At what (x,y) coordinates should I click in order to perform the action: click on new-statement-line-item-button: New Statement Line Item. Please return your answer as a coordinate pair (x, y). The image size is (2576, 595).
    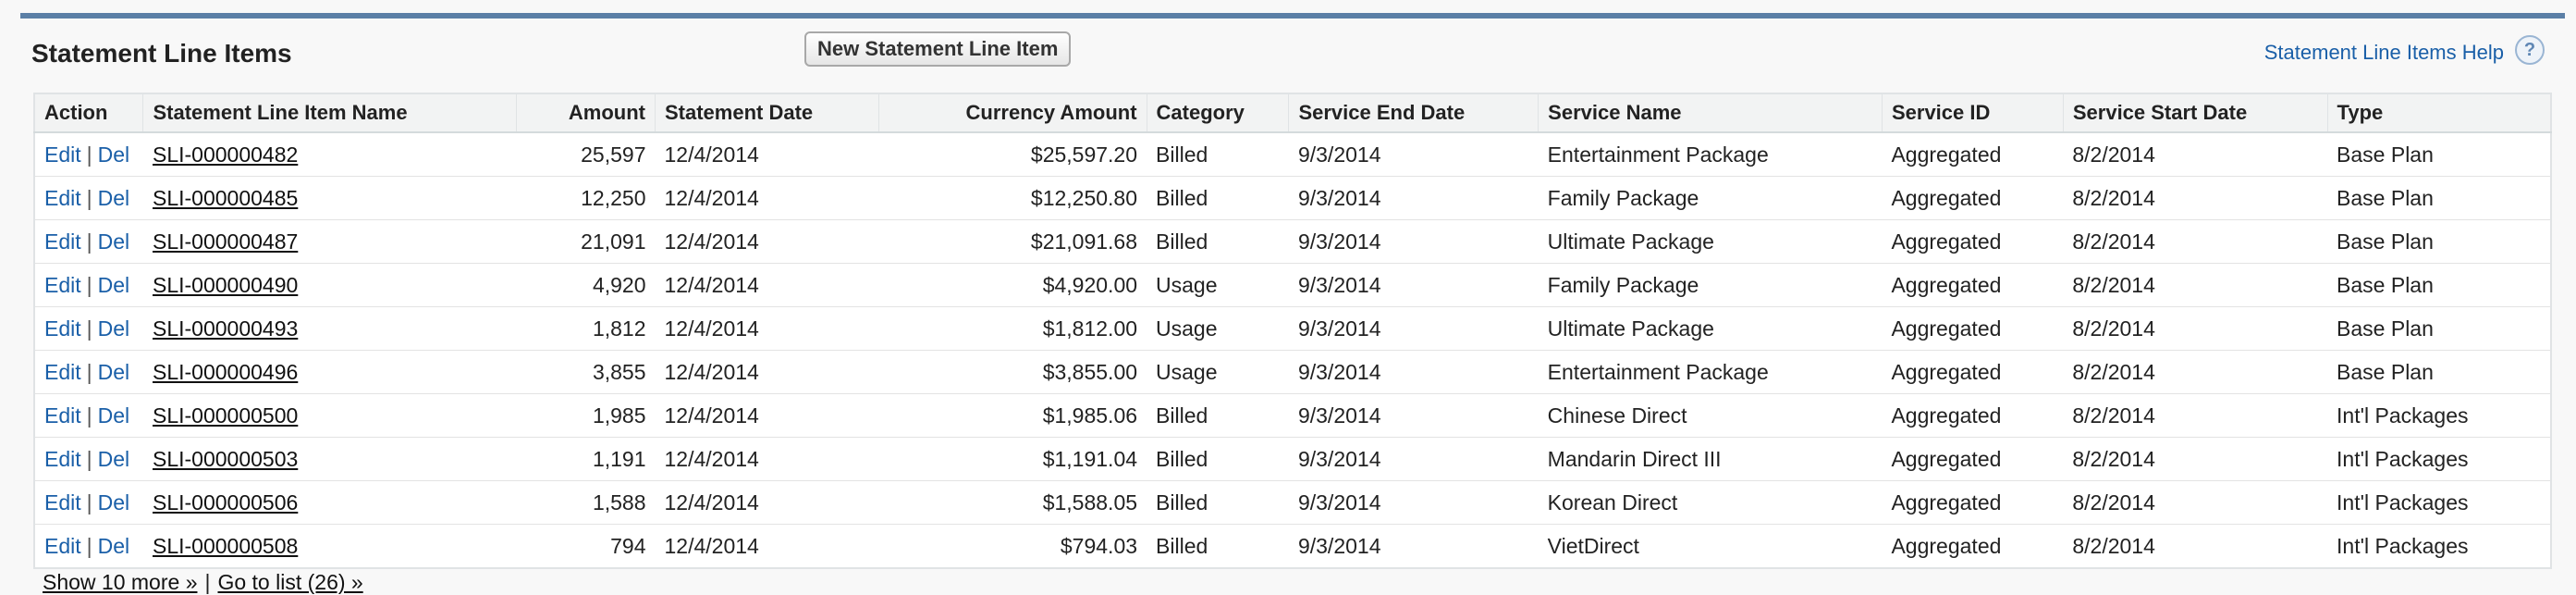
    Looking at the image, I should click on (938, 49).